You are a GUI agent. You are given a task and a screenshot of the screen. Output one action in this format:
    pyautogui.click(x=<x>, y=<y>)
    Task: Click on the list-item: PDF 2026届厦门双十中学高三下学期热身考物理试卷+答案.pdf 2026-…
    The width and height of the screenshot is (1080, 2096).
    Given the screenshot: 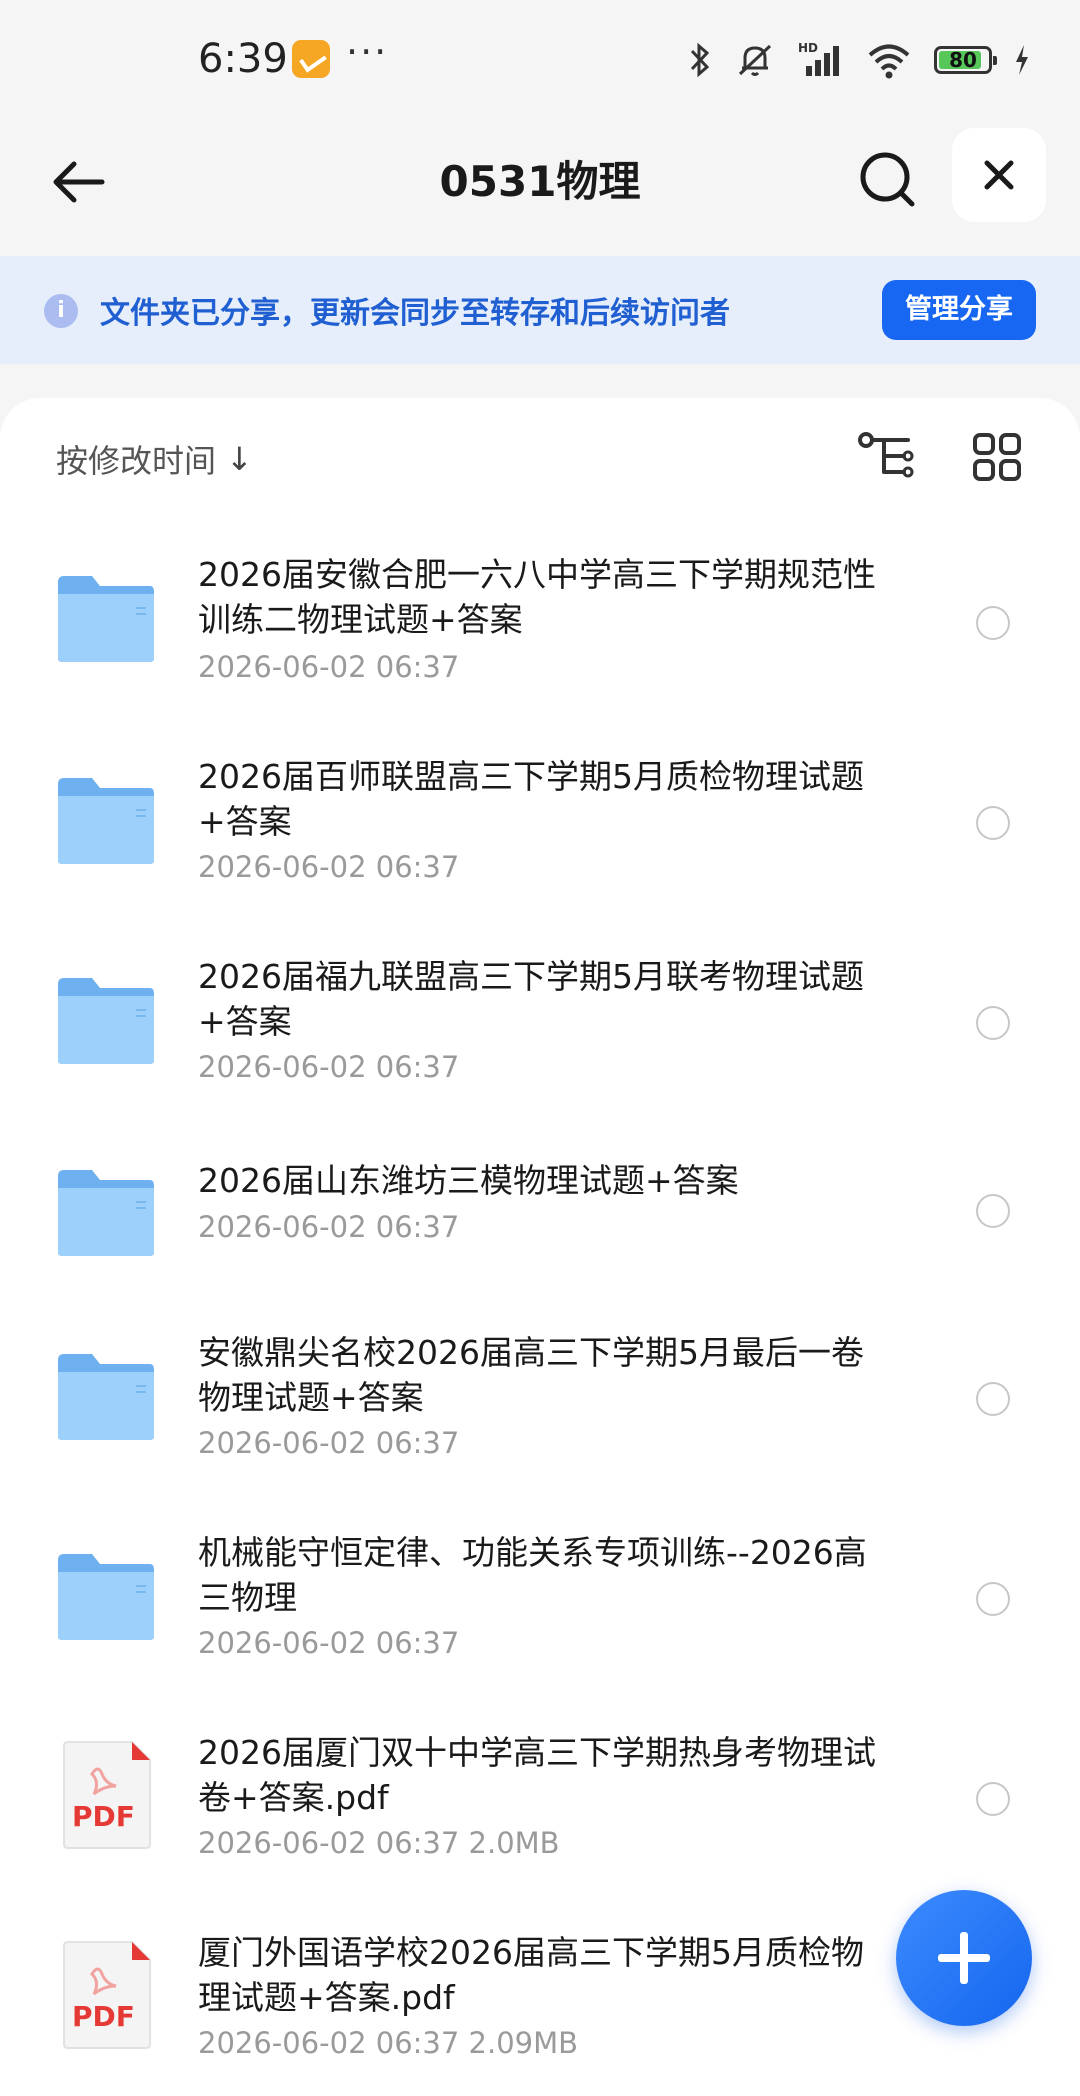 What is the action you would take?
    pyautogui.click(x=540, y=1826)
    